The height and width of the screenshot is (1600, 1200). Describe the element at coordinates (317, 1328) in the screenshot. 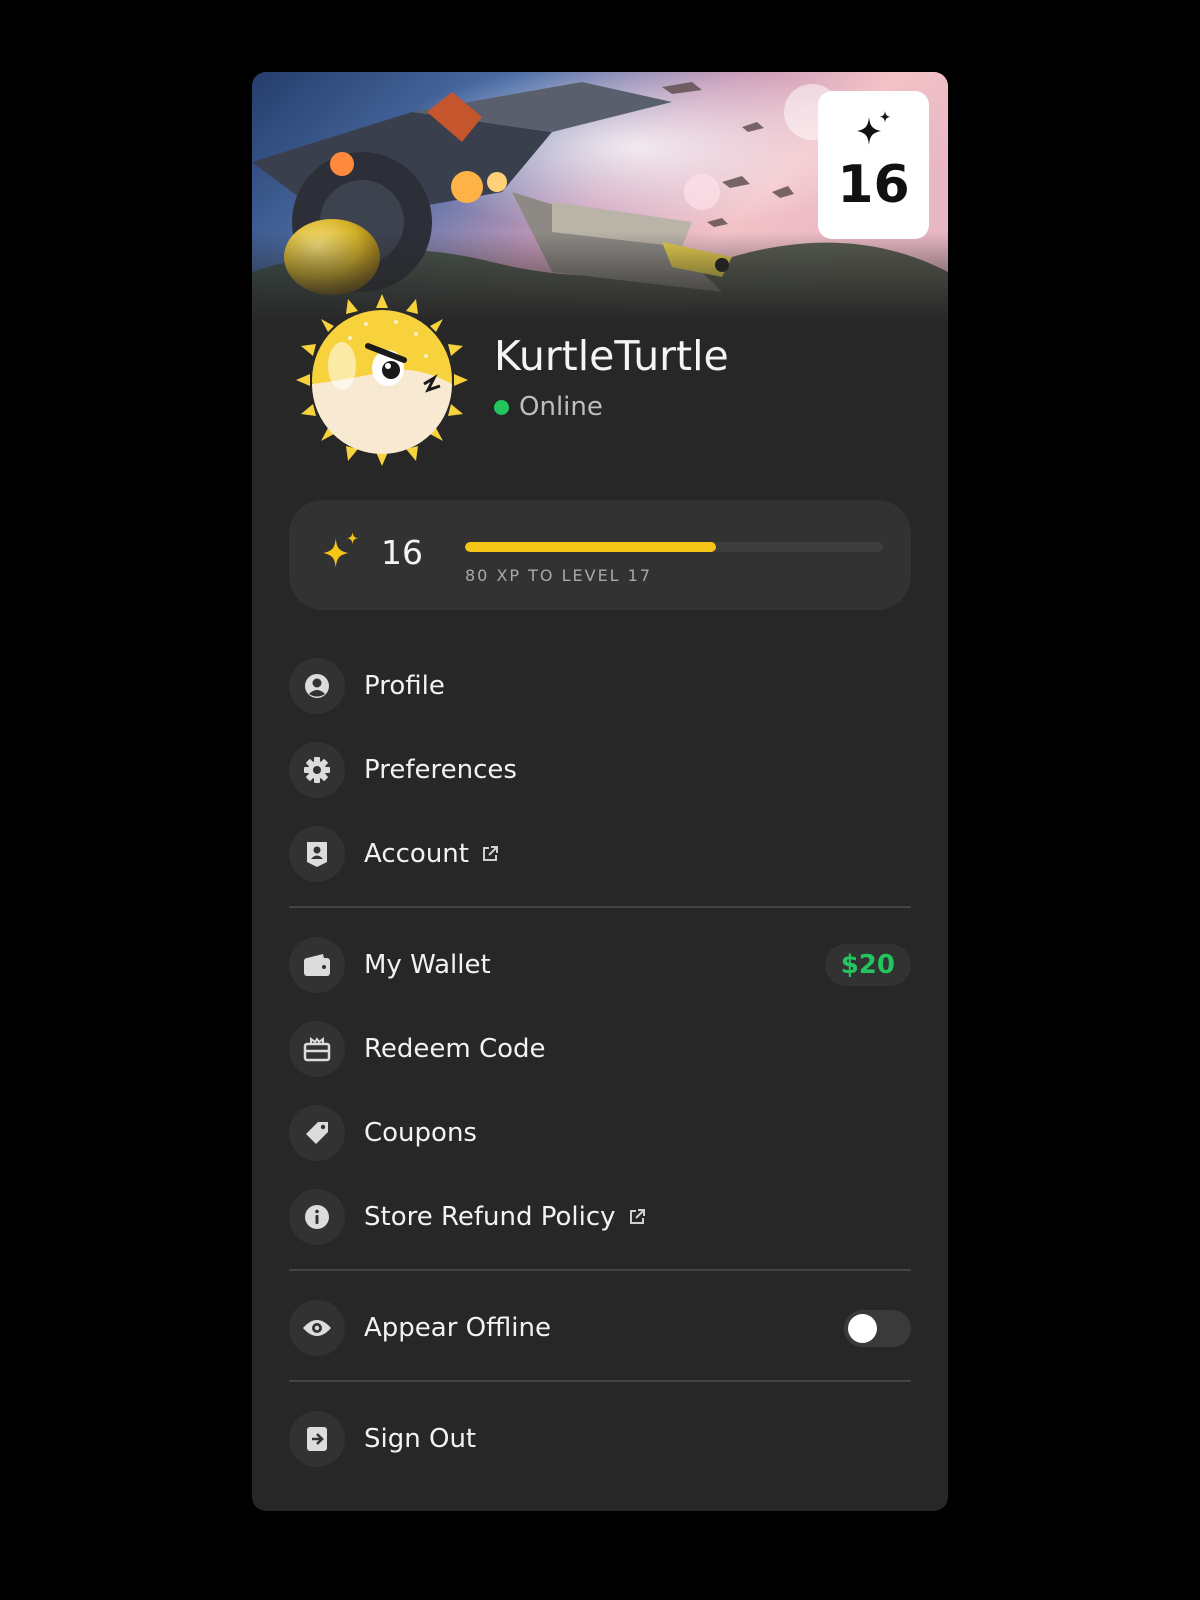

I see `eye-icon` at that location.